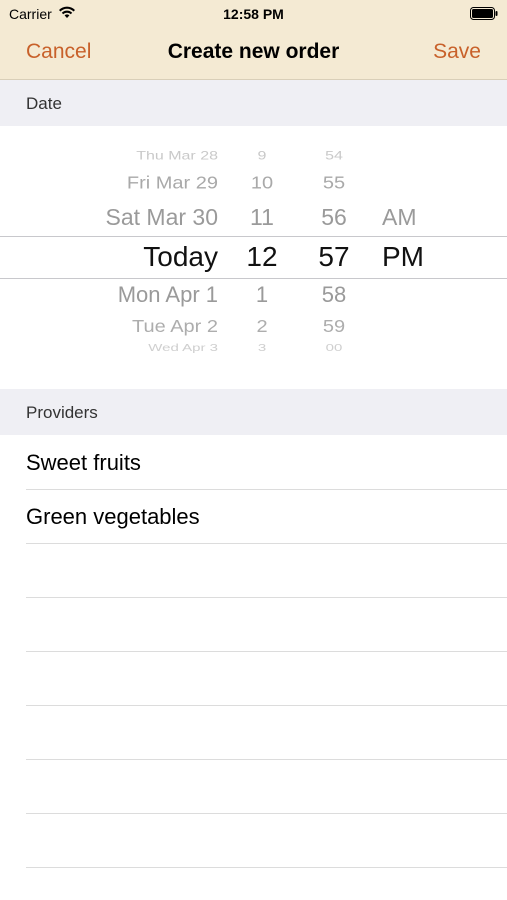  What do you see at coordinates (334, 327) in the screenshot?
I see `picker-minute-cell: 59` at bounding box center [334, 327].